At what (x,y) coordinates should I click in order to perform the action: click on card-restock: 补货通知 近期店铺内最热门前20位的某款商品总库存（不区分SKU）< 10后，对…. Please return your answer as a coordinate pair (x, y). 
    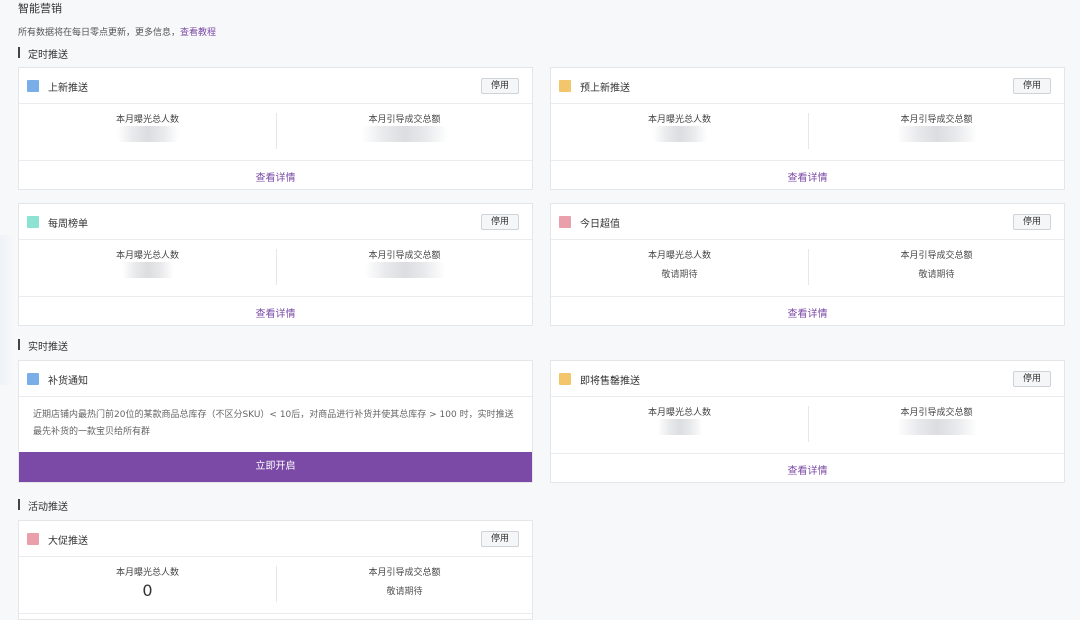
    Looking at the image, I should click on (275, 421).